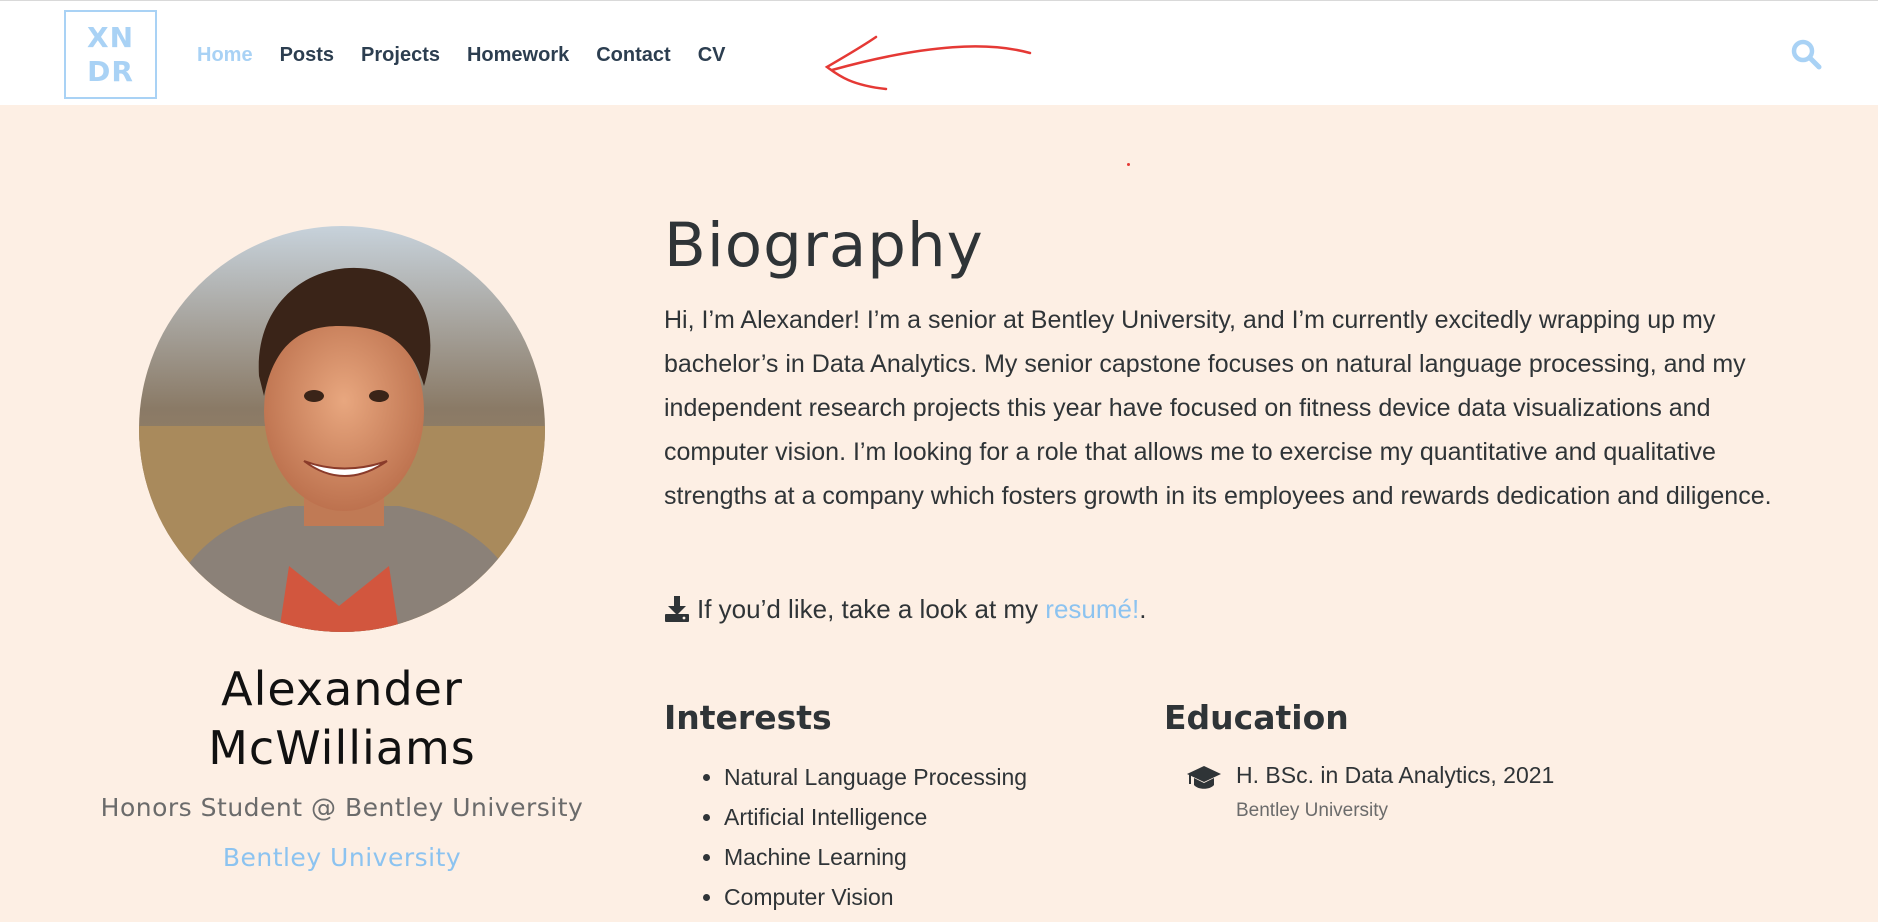 The height and width of the screenshot is (922, 1878). What do you see at coordinates (868, 609) in the screenshot?
I see `resume-prefix: If you’d like, take a look at my` at bounding box center [868, 609].